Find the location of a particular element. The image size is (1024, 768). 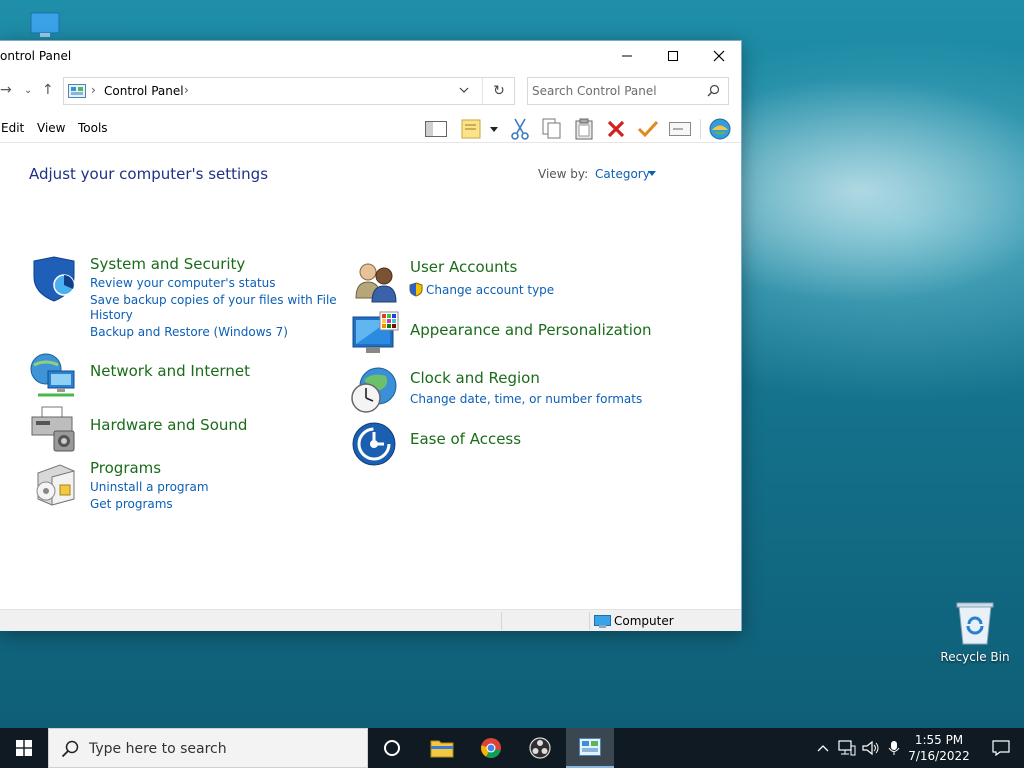

close-icon is located at coordinates (719, 56).